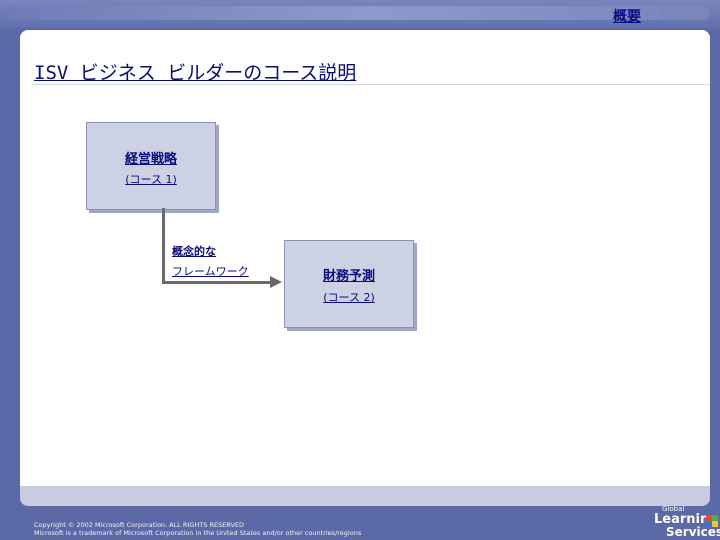 Image resolution: width=720 pixels, height=540 pixels. I want to click on connector-label-line1: 概念的な, so click(210, 252).